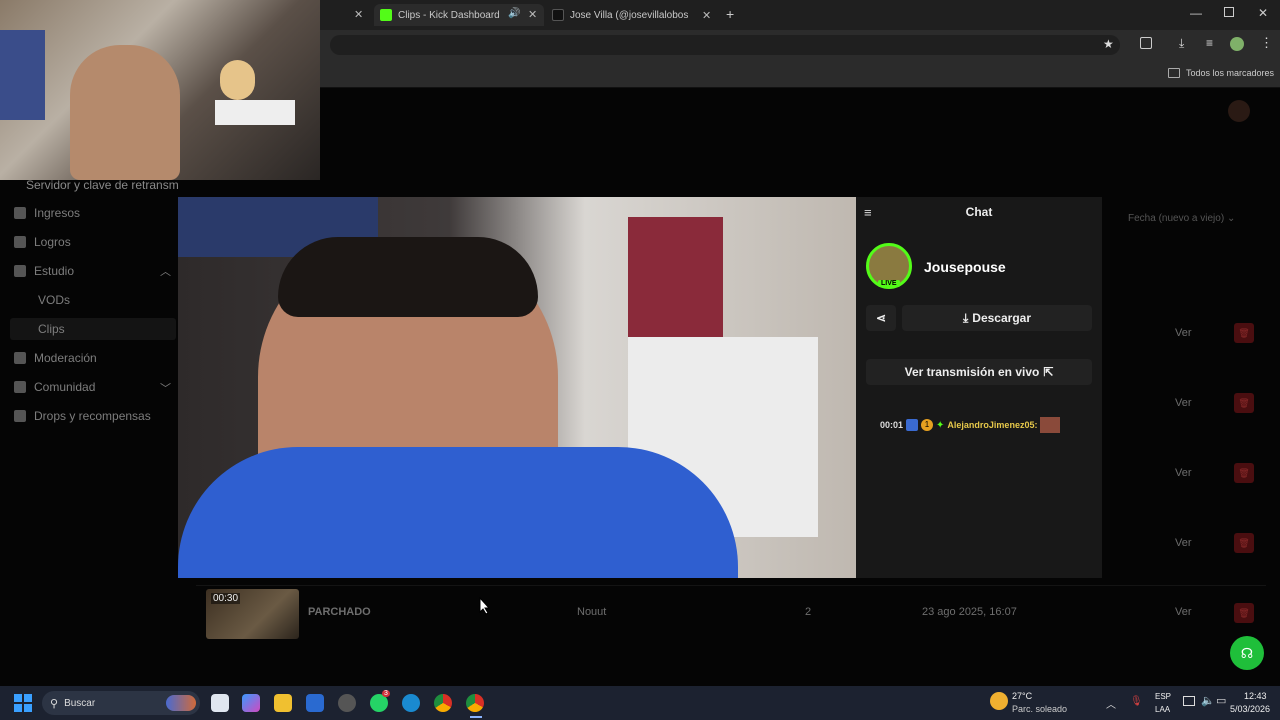 The width and height of the screenshot is (1280, 720). I want to click on sidebar-item-drops: Drops y recompensas, so click(82, 416).